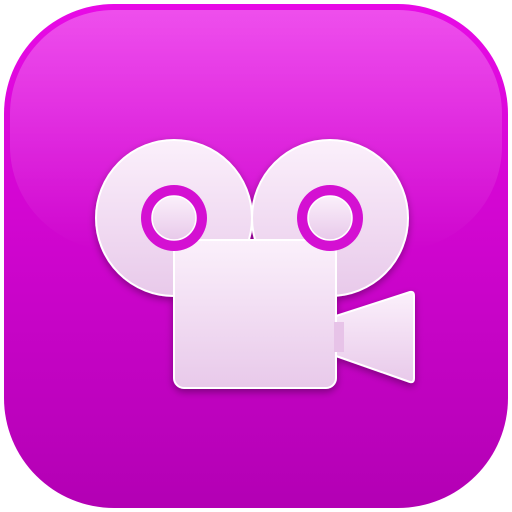 The image size is (512, 512). I want to click on right-reel-hub, so click(330, 218).